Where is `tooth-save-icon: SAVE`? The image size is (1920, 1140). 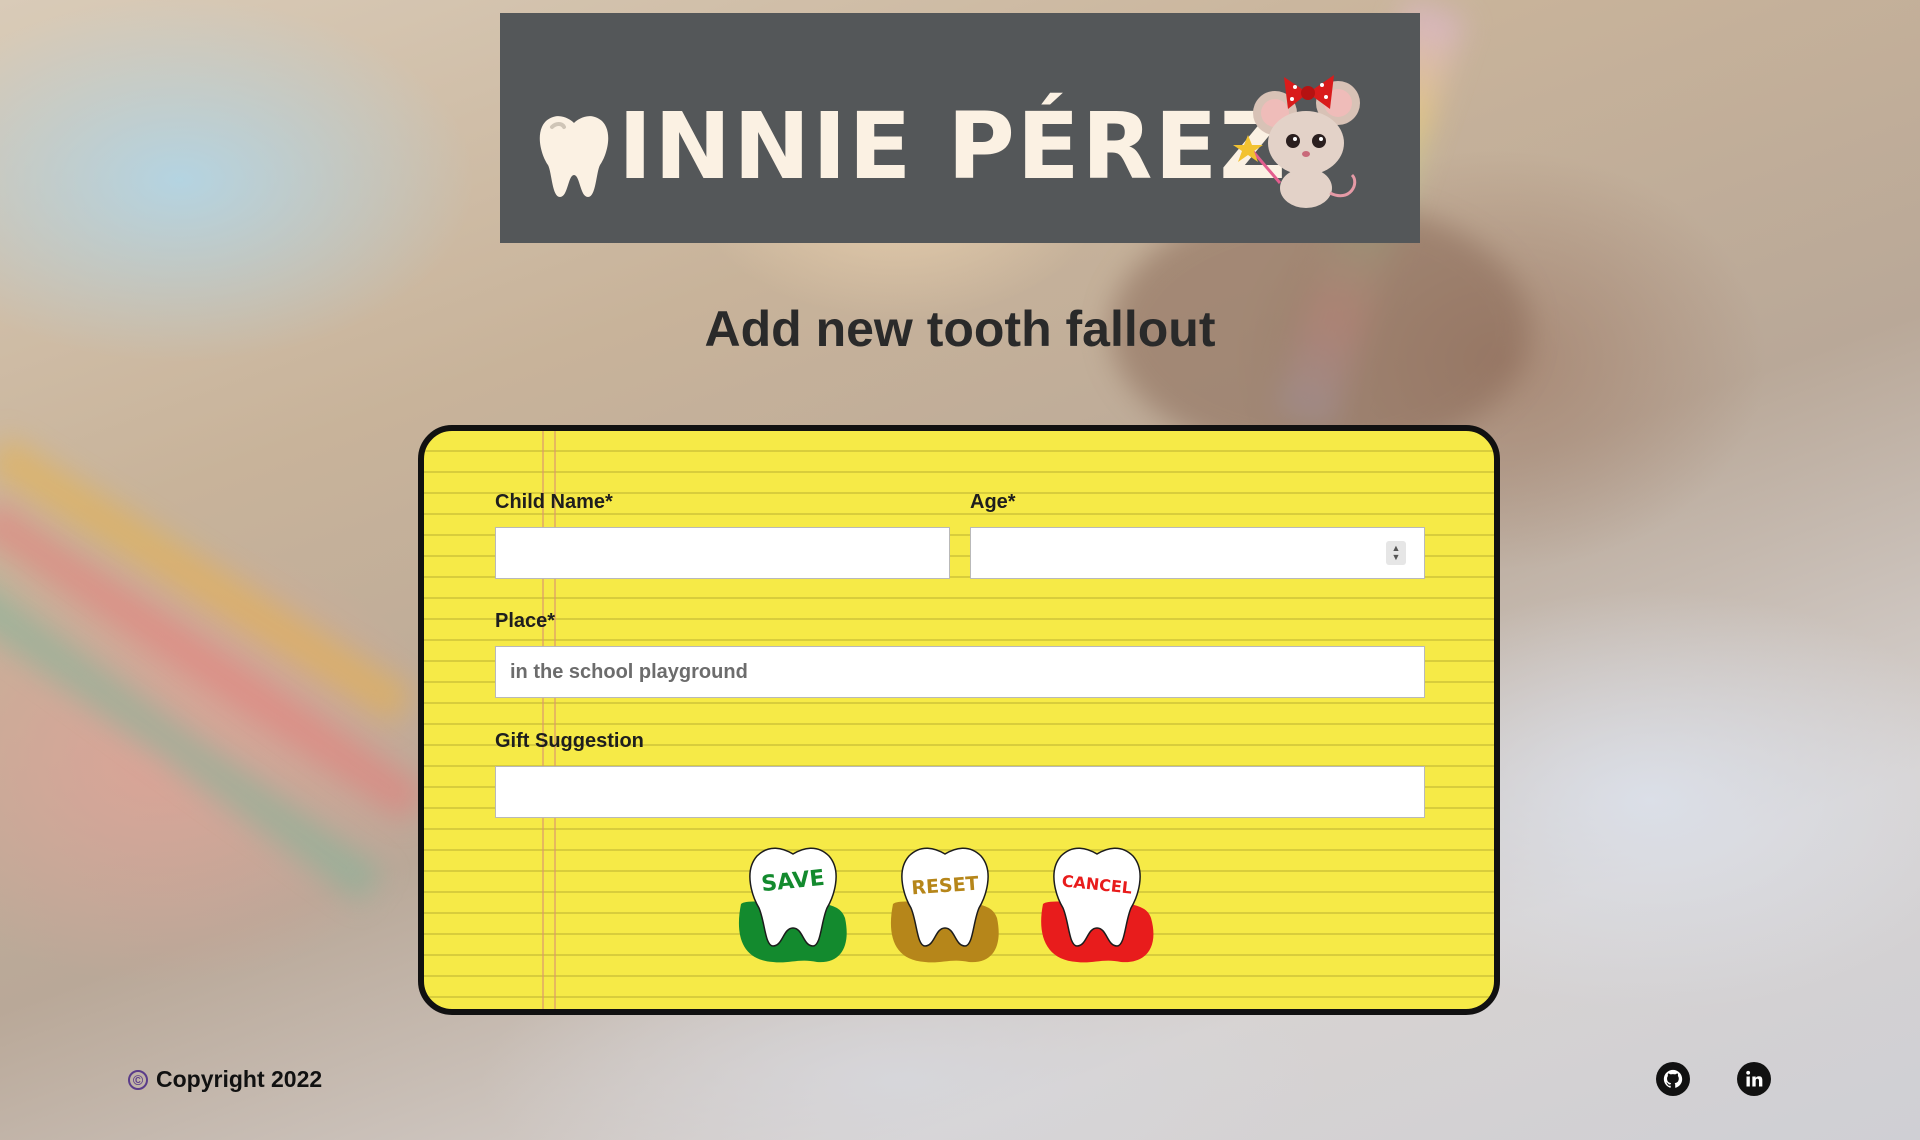
tooth-save-icon: SAVE is located at coordinates (792, 905).